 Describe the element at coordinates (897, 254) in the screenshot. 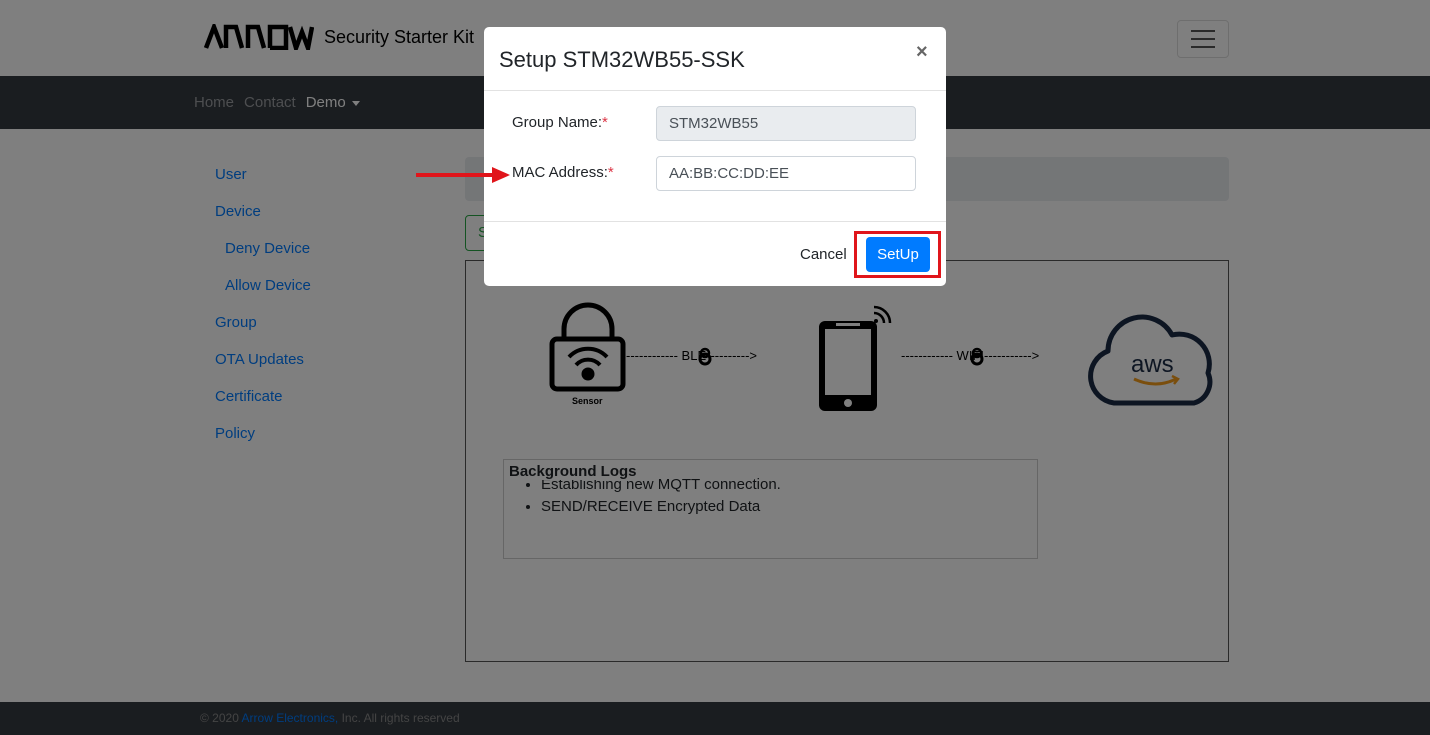

I see `highlight-box` at that location.